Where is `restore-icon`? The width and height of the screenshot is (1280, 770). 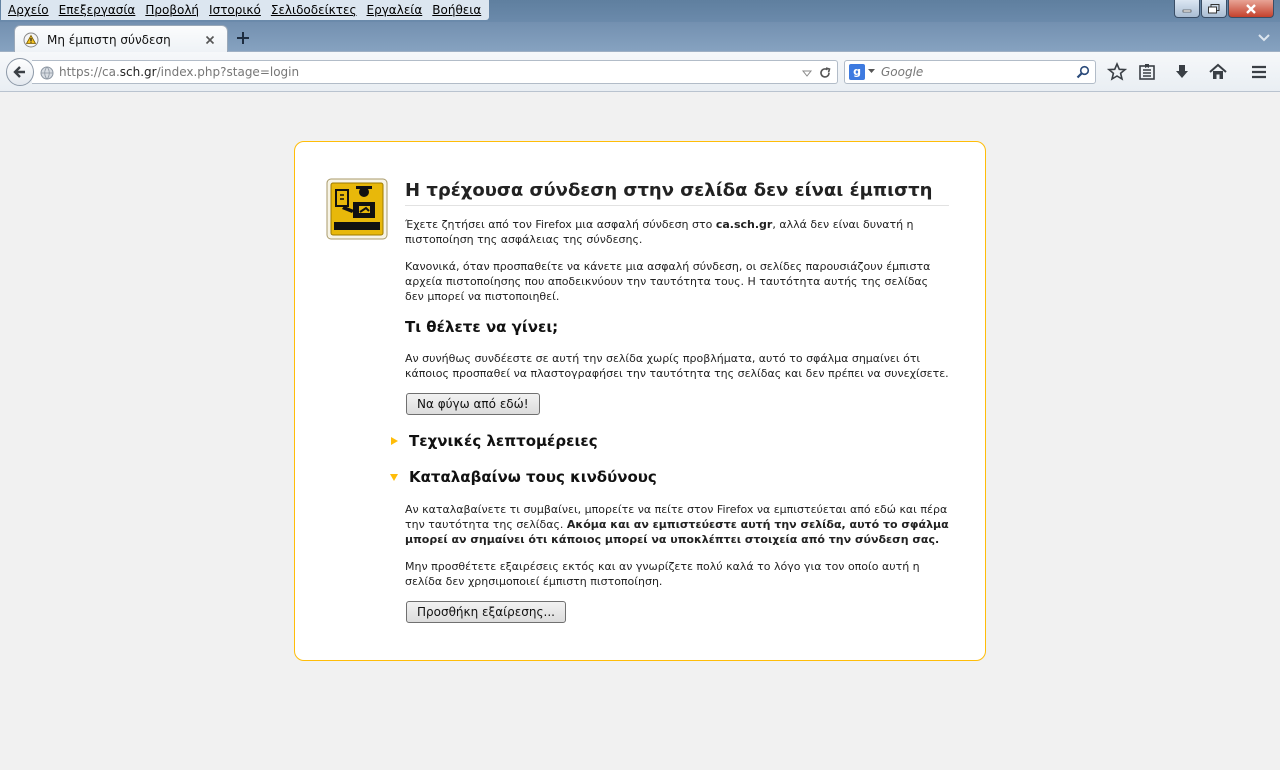 restore-icon is located at coordinates (1214, 8).